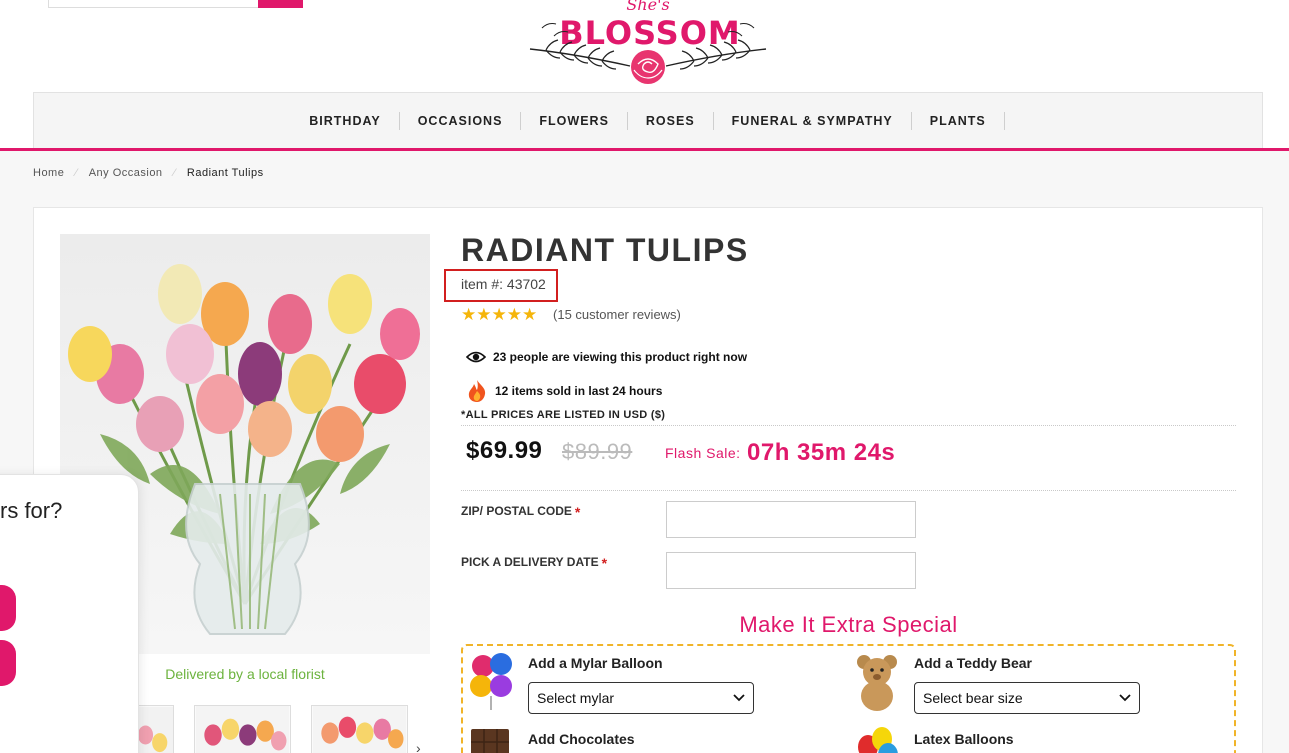 This screenshot has width=1289, height=753. Describe the element at coordinates (477, 391) in the screenshot. I see `fire-icon` at that location.